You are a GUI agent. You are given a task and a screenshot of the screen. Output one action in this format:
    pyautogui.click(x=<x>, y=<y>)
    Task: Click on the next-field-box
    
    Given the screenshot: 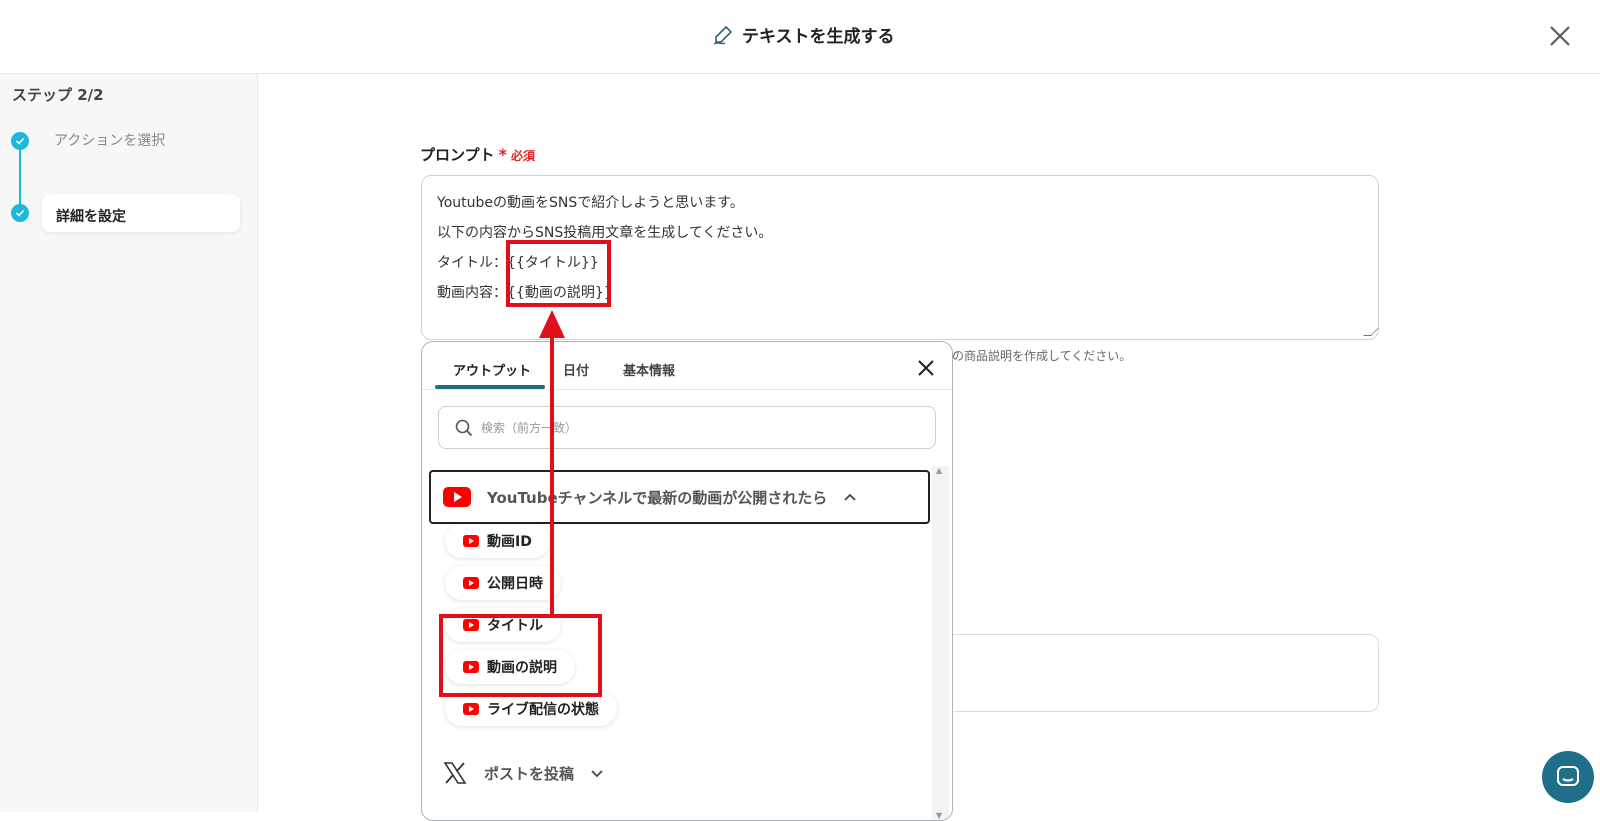 What is the action you would take?
    pyautogui.click(x=1162, y=673)
    